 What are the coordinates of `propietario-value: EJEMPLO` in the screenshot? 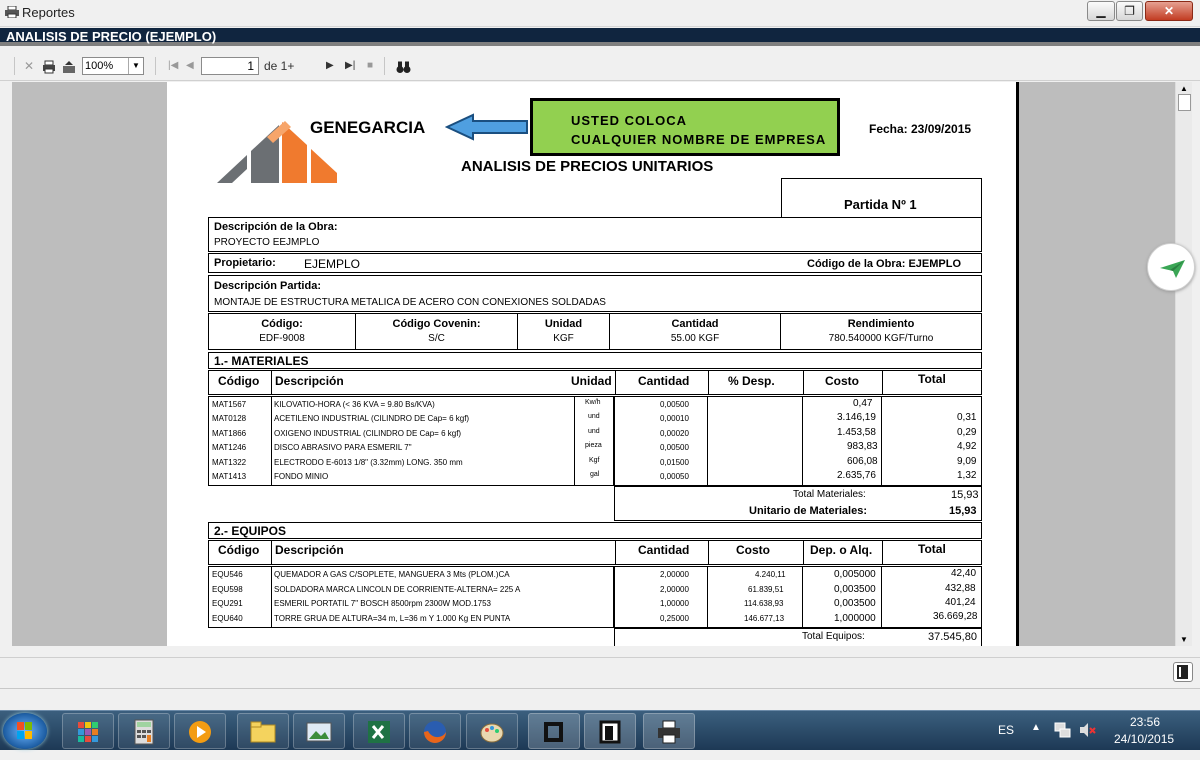 It's located at (332, 264).